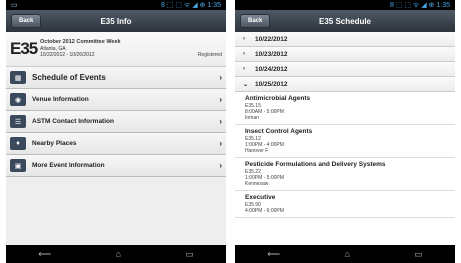 The image size is (461, 263). Describe the element at coordinates (345, 204) in the screenshot. I see `session-item: Executive E35.90 4:00PM - 6:00PM` at that location.